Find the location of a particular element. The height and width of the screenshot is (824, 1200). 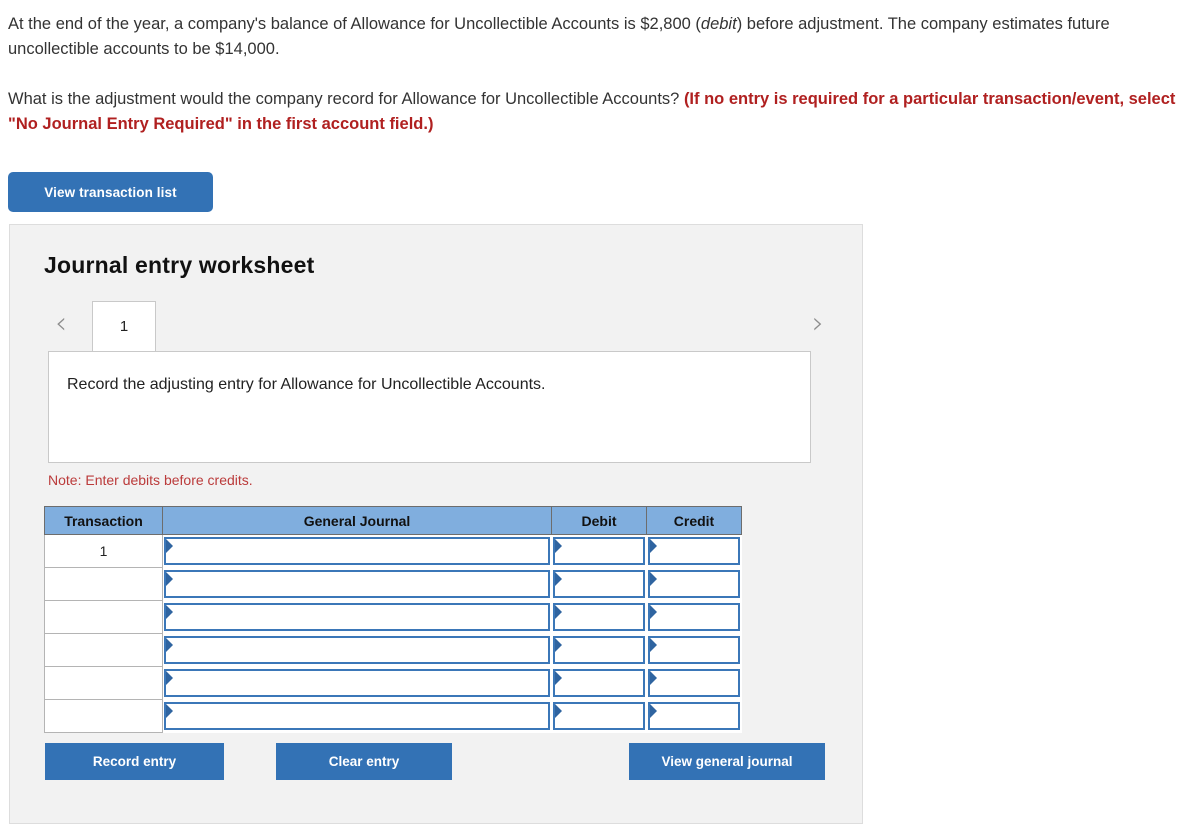

prompt-spacer is located at coordinates (600, 74).